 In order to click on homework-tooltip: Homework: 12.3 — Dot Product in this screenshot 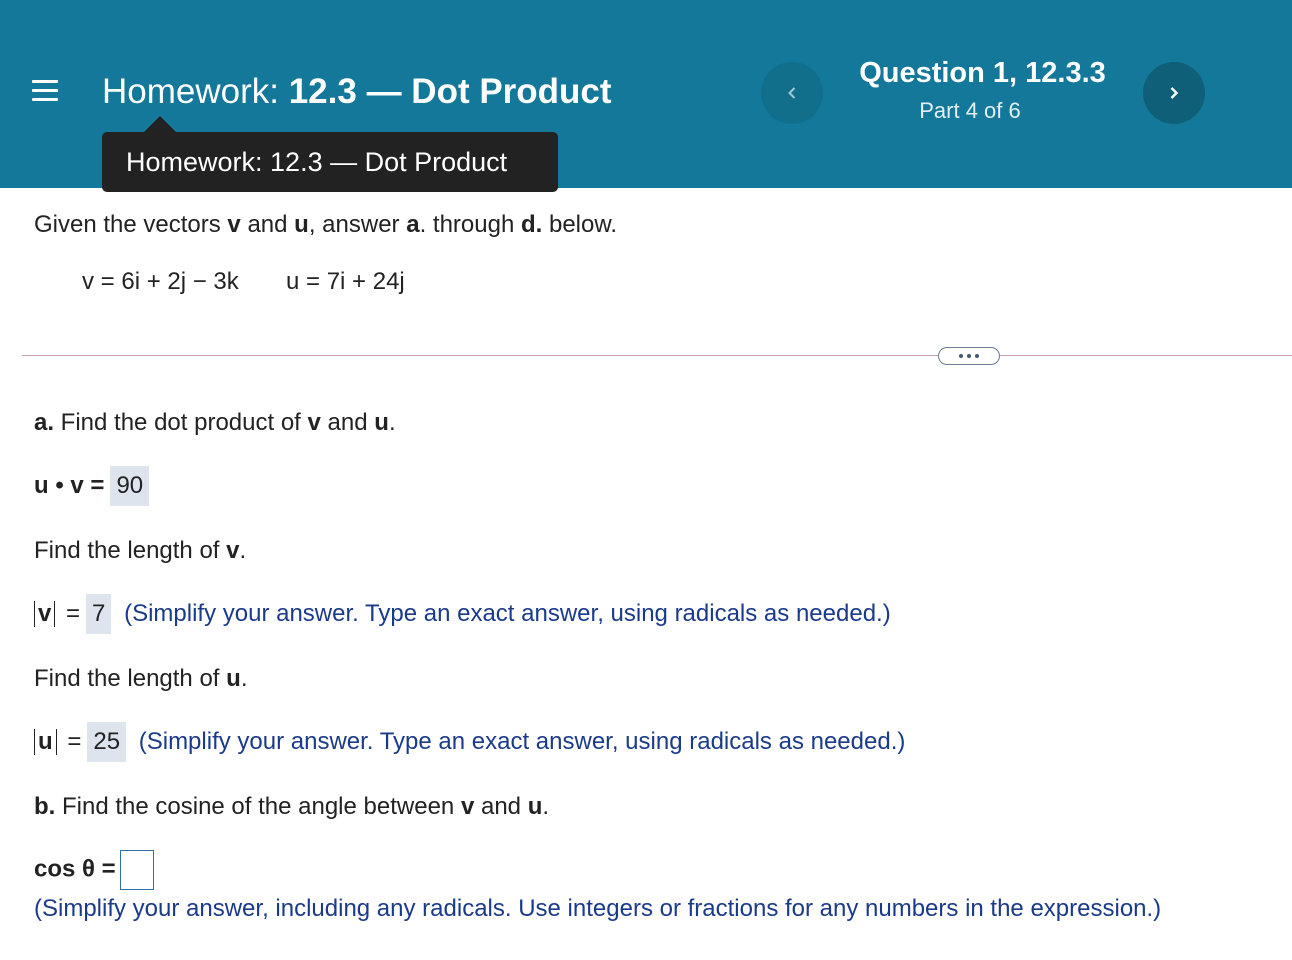, I will do `click(330, 162)`.